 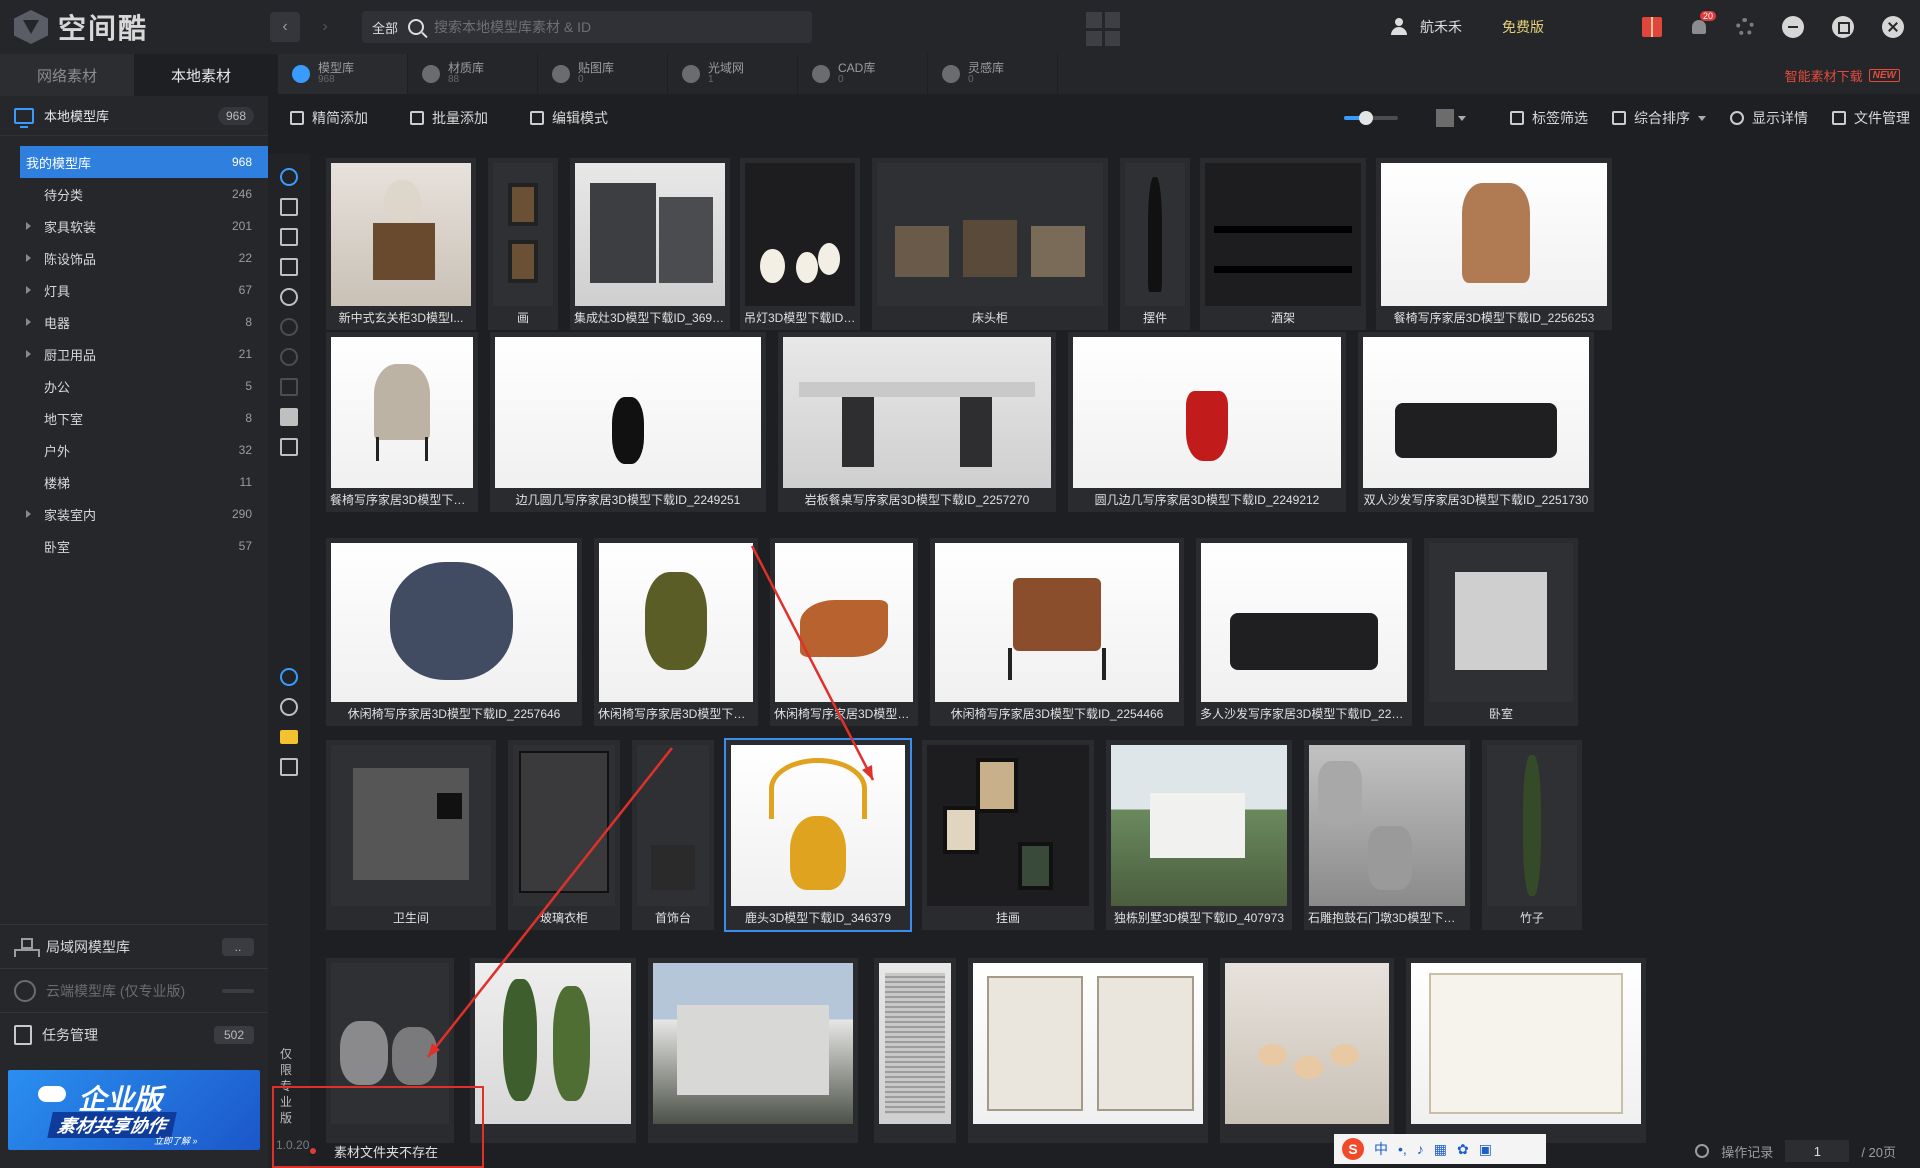 I want to click on promo-link: 立即了解 », so click(x=176, y=1140).